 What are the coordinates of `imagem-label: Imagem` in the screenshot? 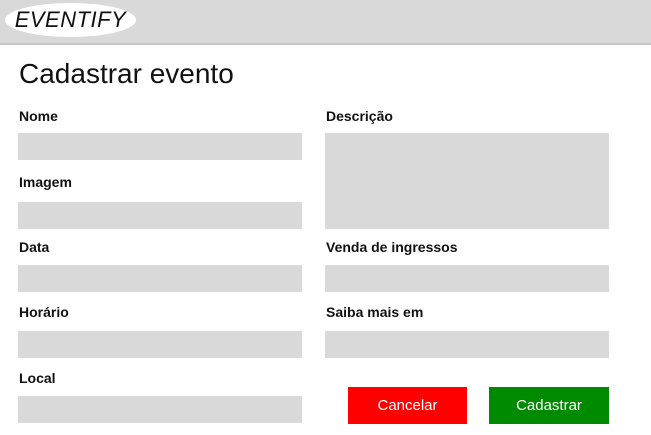 It's located at (45, 182).